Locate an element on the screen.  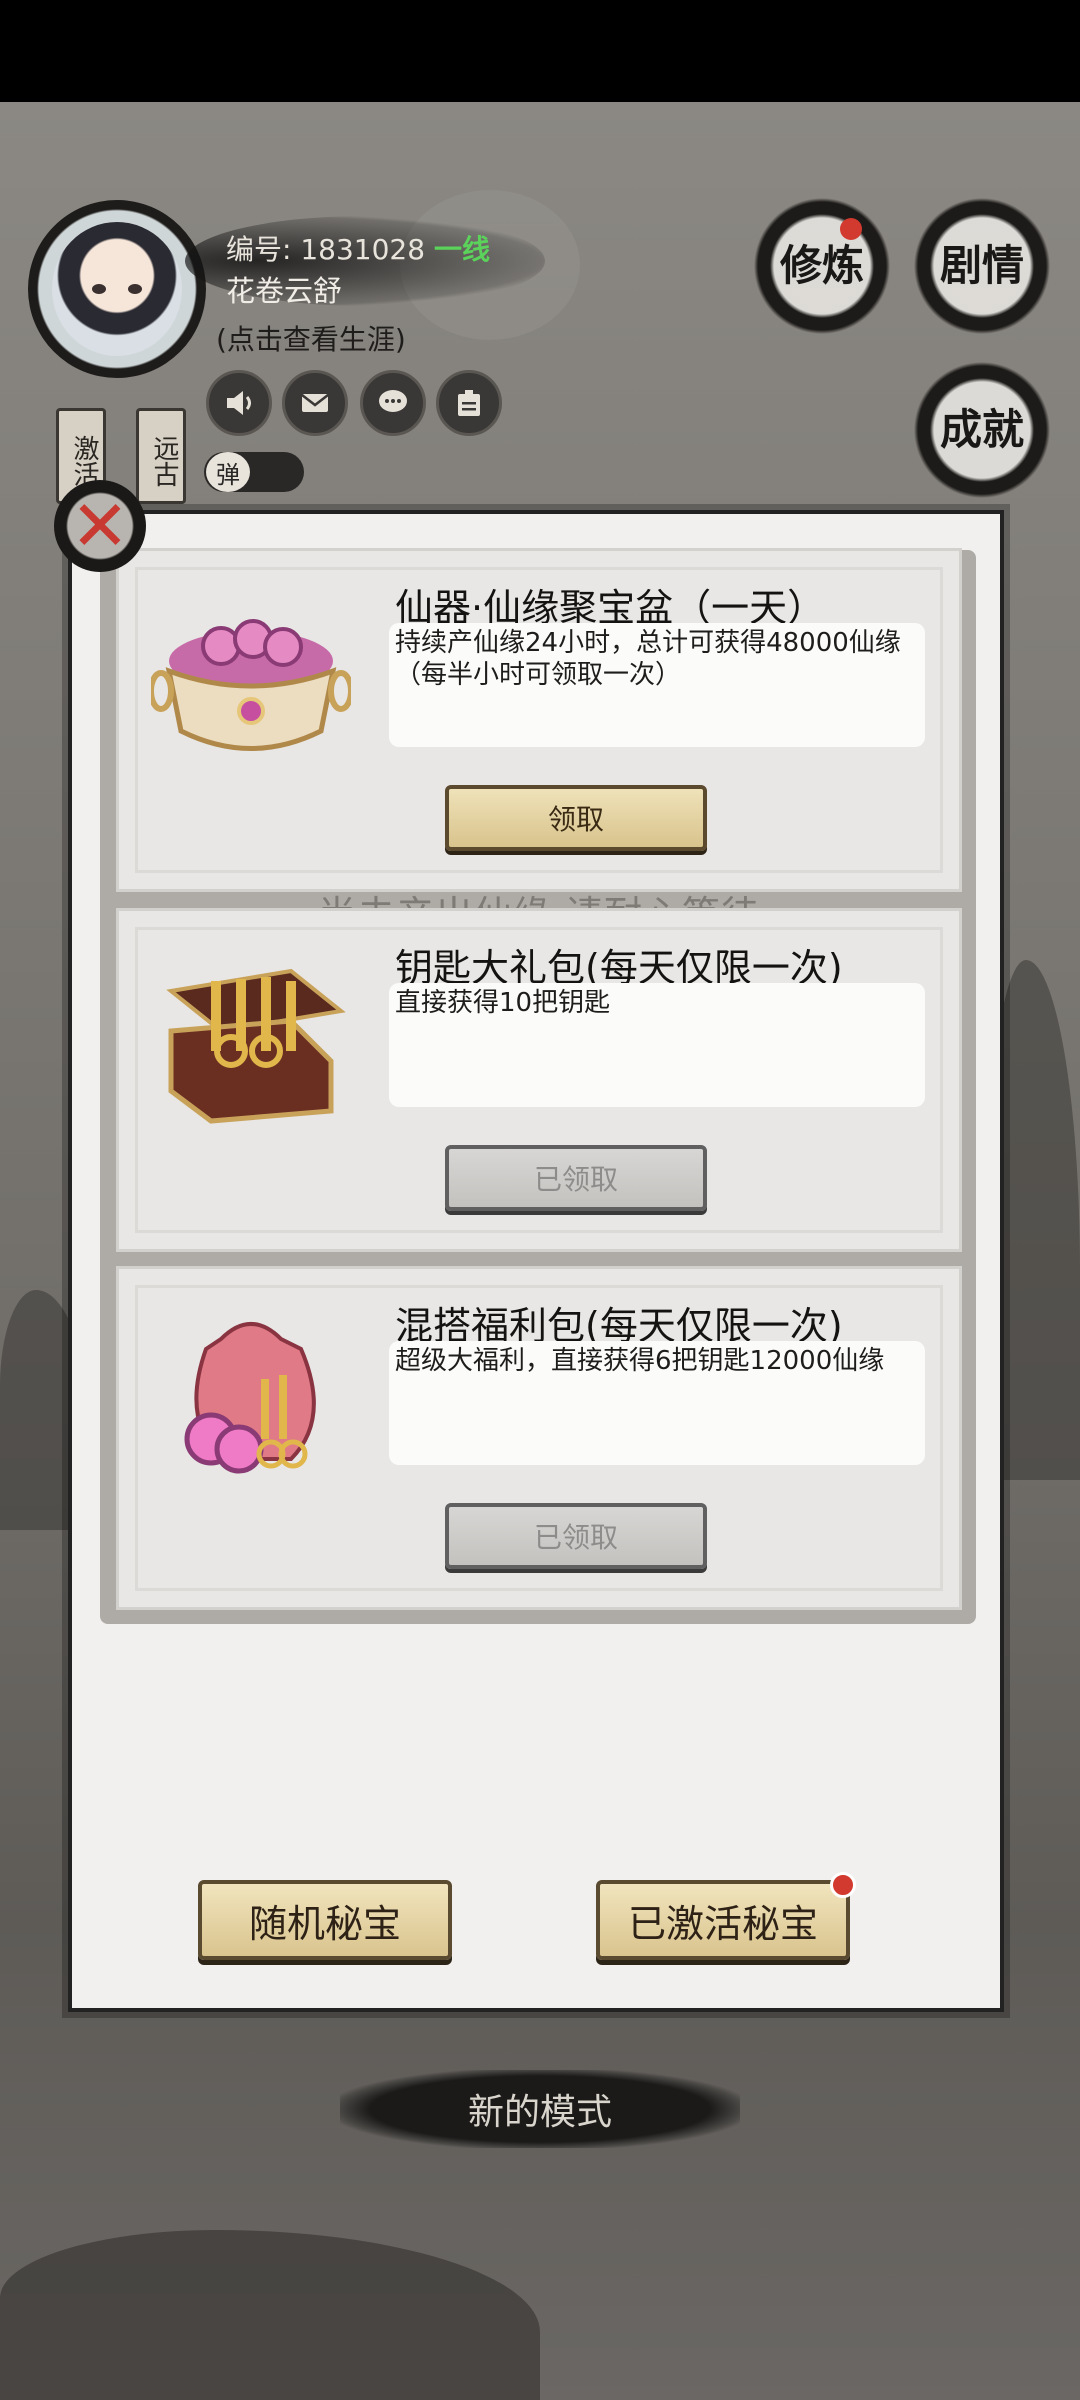
claim-button: 领取 is located at coordinates (576, 818).